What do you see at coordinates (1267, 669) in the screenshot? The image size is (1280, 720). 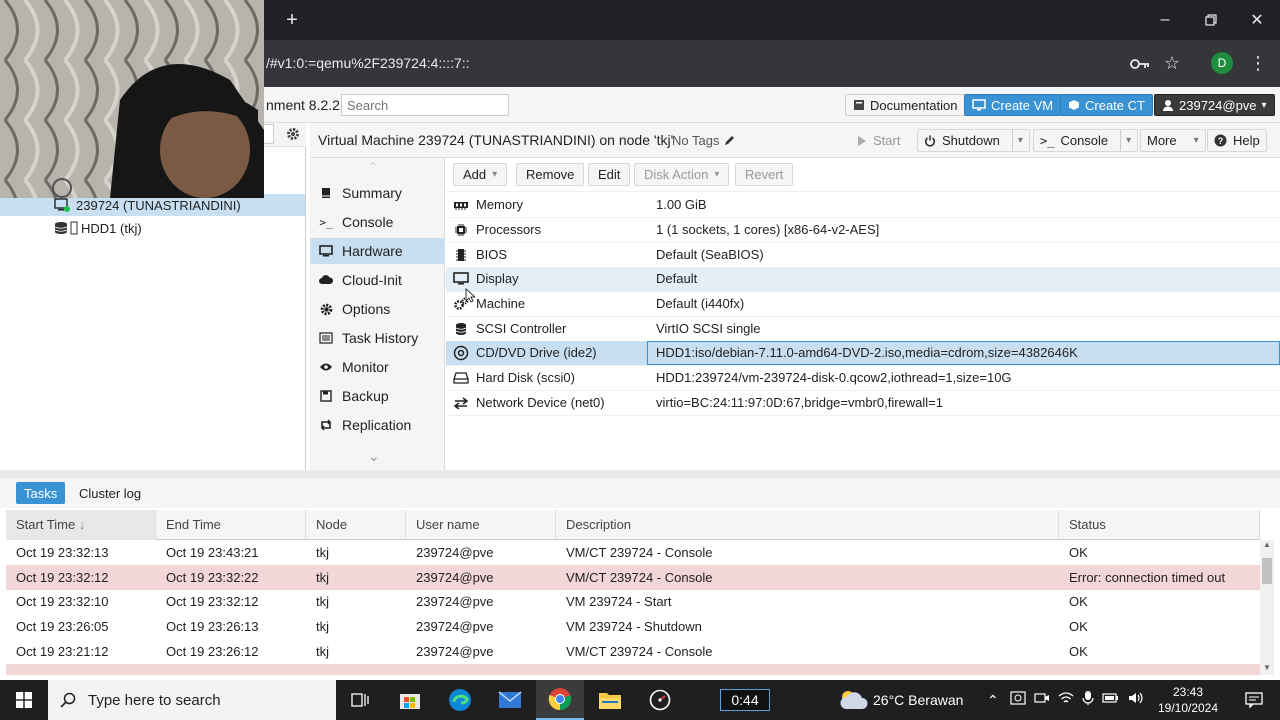 I see `scroll-down-icon: ▼` at bounding box center [1267, 669].